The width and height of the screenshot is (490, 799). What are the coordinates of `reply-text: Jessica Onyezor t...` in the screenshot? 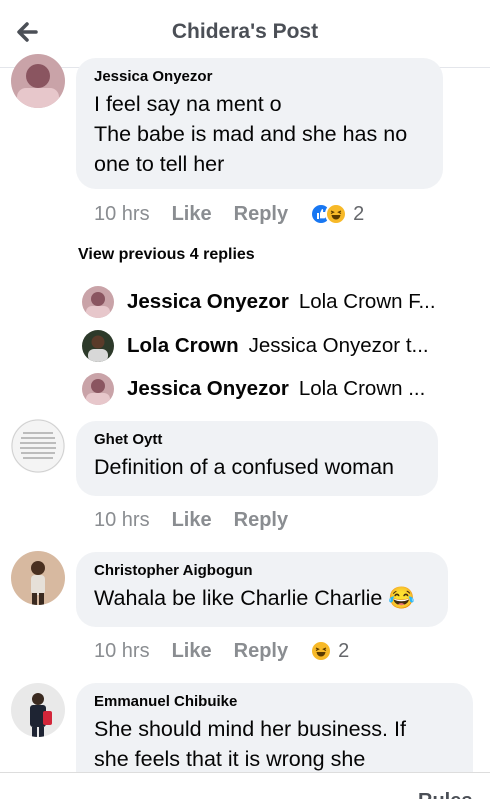 It's located at (338, 345).